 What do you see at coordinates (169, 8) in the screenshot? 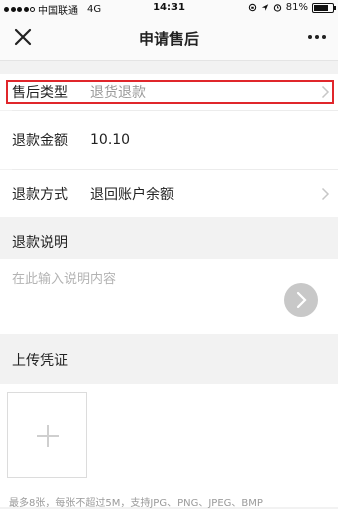
I see `status-bar: 中国联通 4G 14:31 81%` at bounding box center [169, 8].